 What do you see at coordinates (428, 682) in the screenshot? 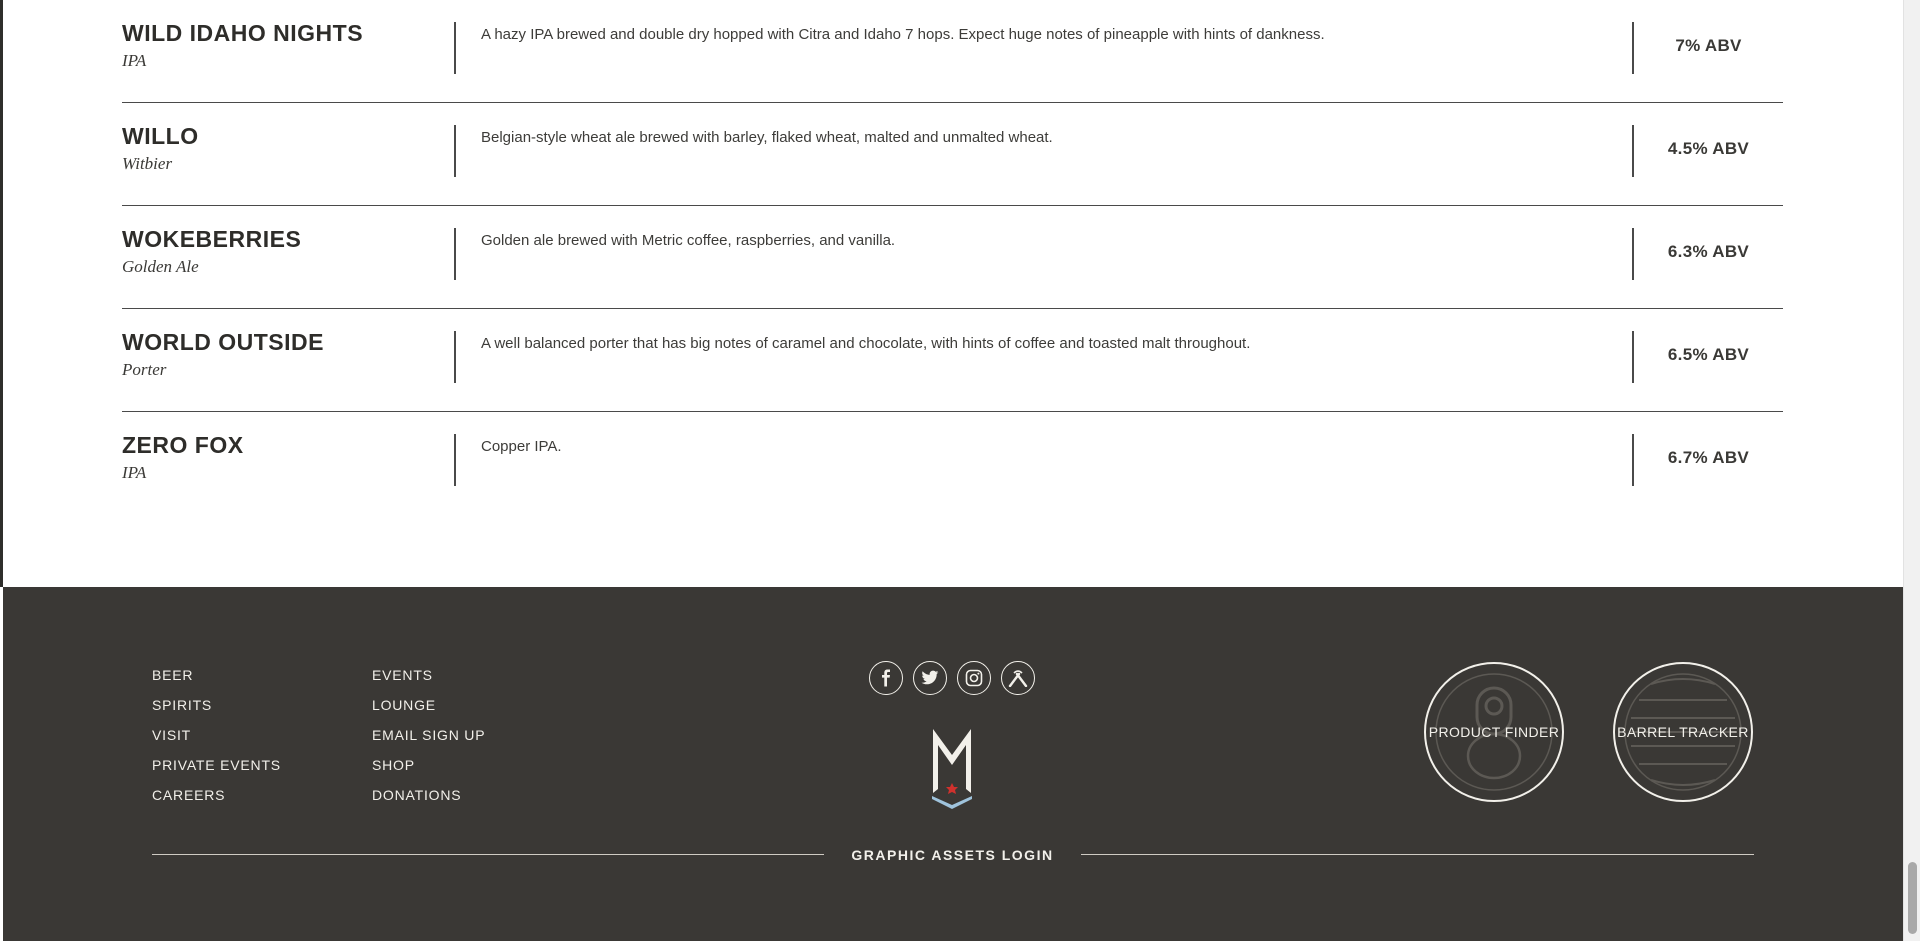
I see `footer-link-events: EVENTS` at bounding box center [428, 682].